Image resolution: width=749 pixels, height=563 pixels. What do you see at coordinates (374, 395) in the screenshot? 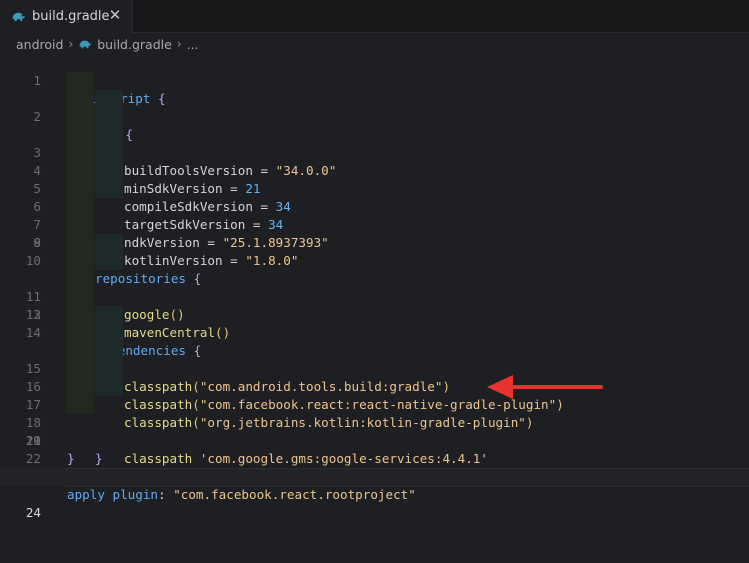
I see `code-line: 18` at bounding box center [374, 395].